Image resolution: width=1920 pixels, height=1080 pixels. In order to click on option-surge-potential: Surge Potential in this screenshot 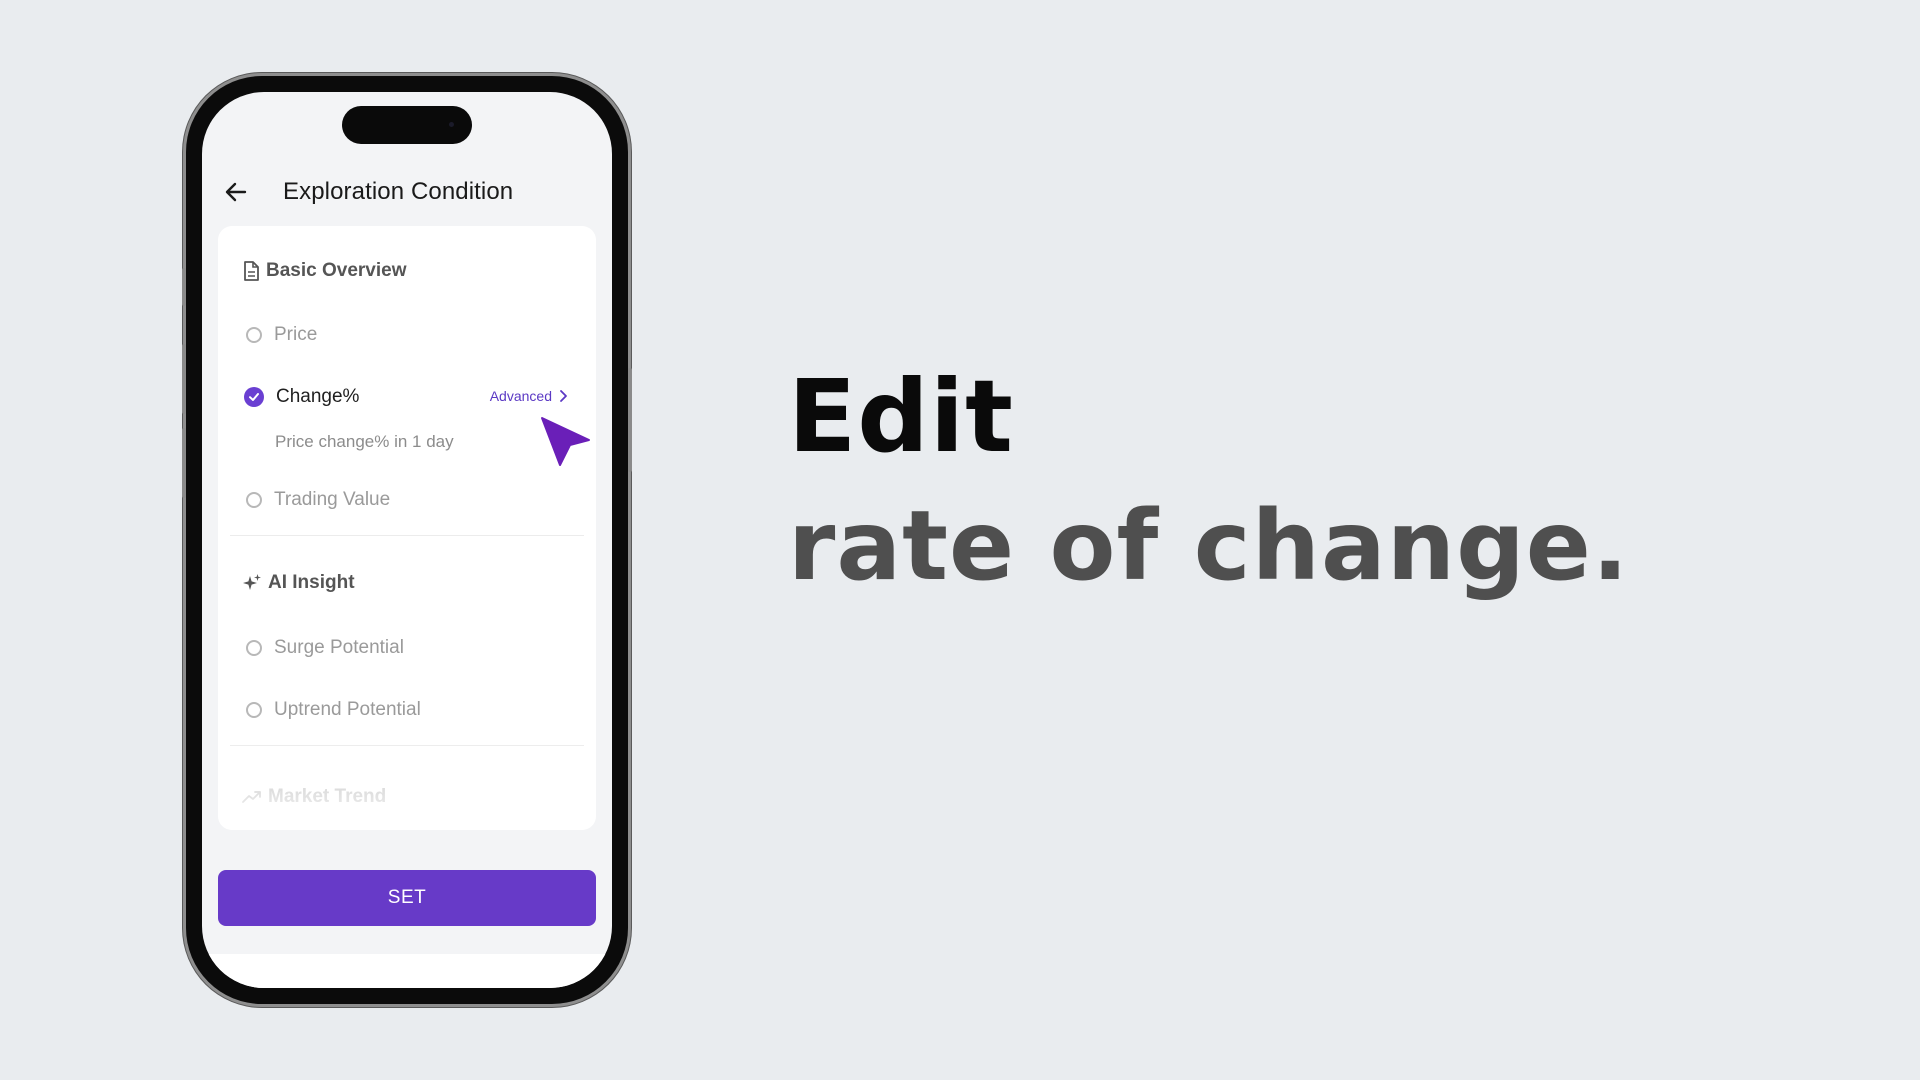, I will do `click(325, 648)`.